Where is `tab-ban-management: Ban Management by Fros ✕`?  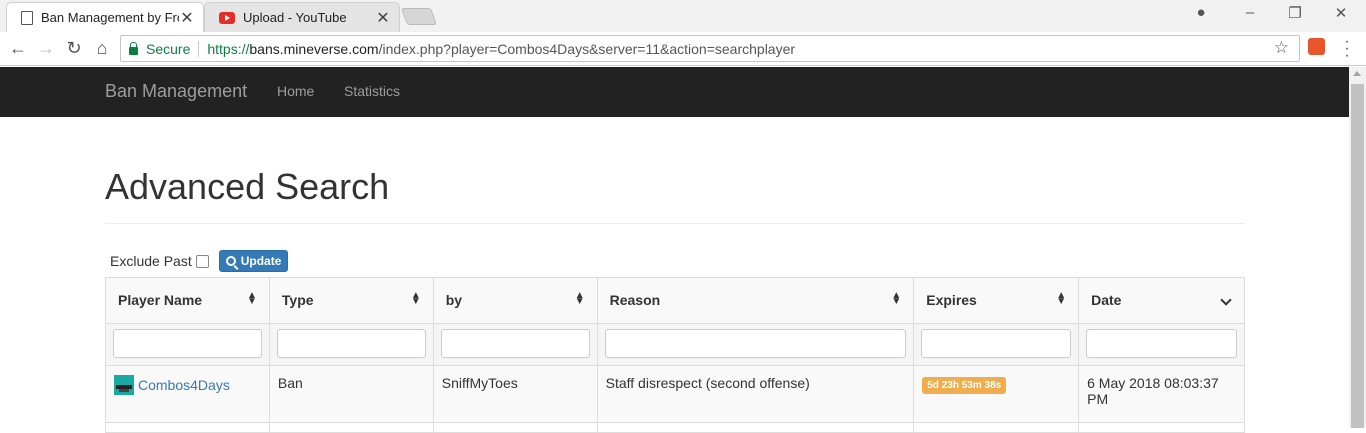 tab-ban-management: Ban Management by Fros ✕ is located at coordinates (105, 17).